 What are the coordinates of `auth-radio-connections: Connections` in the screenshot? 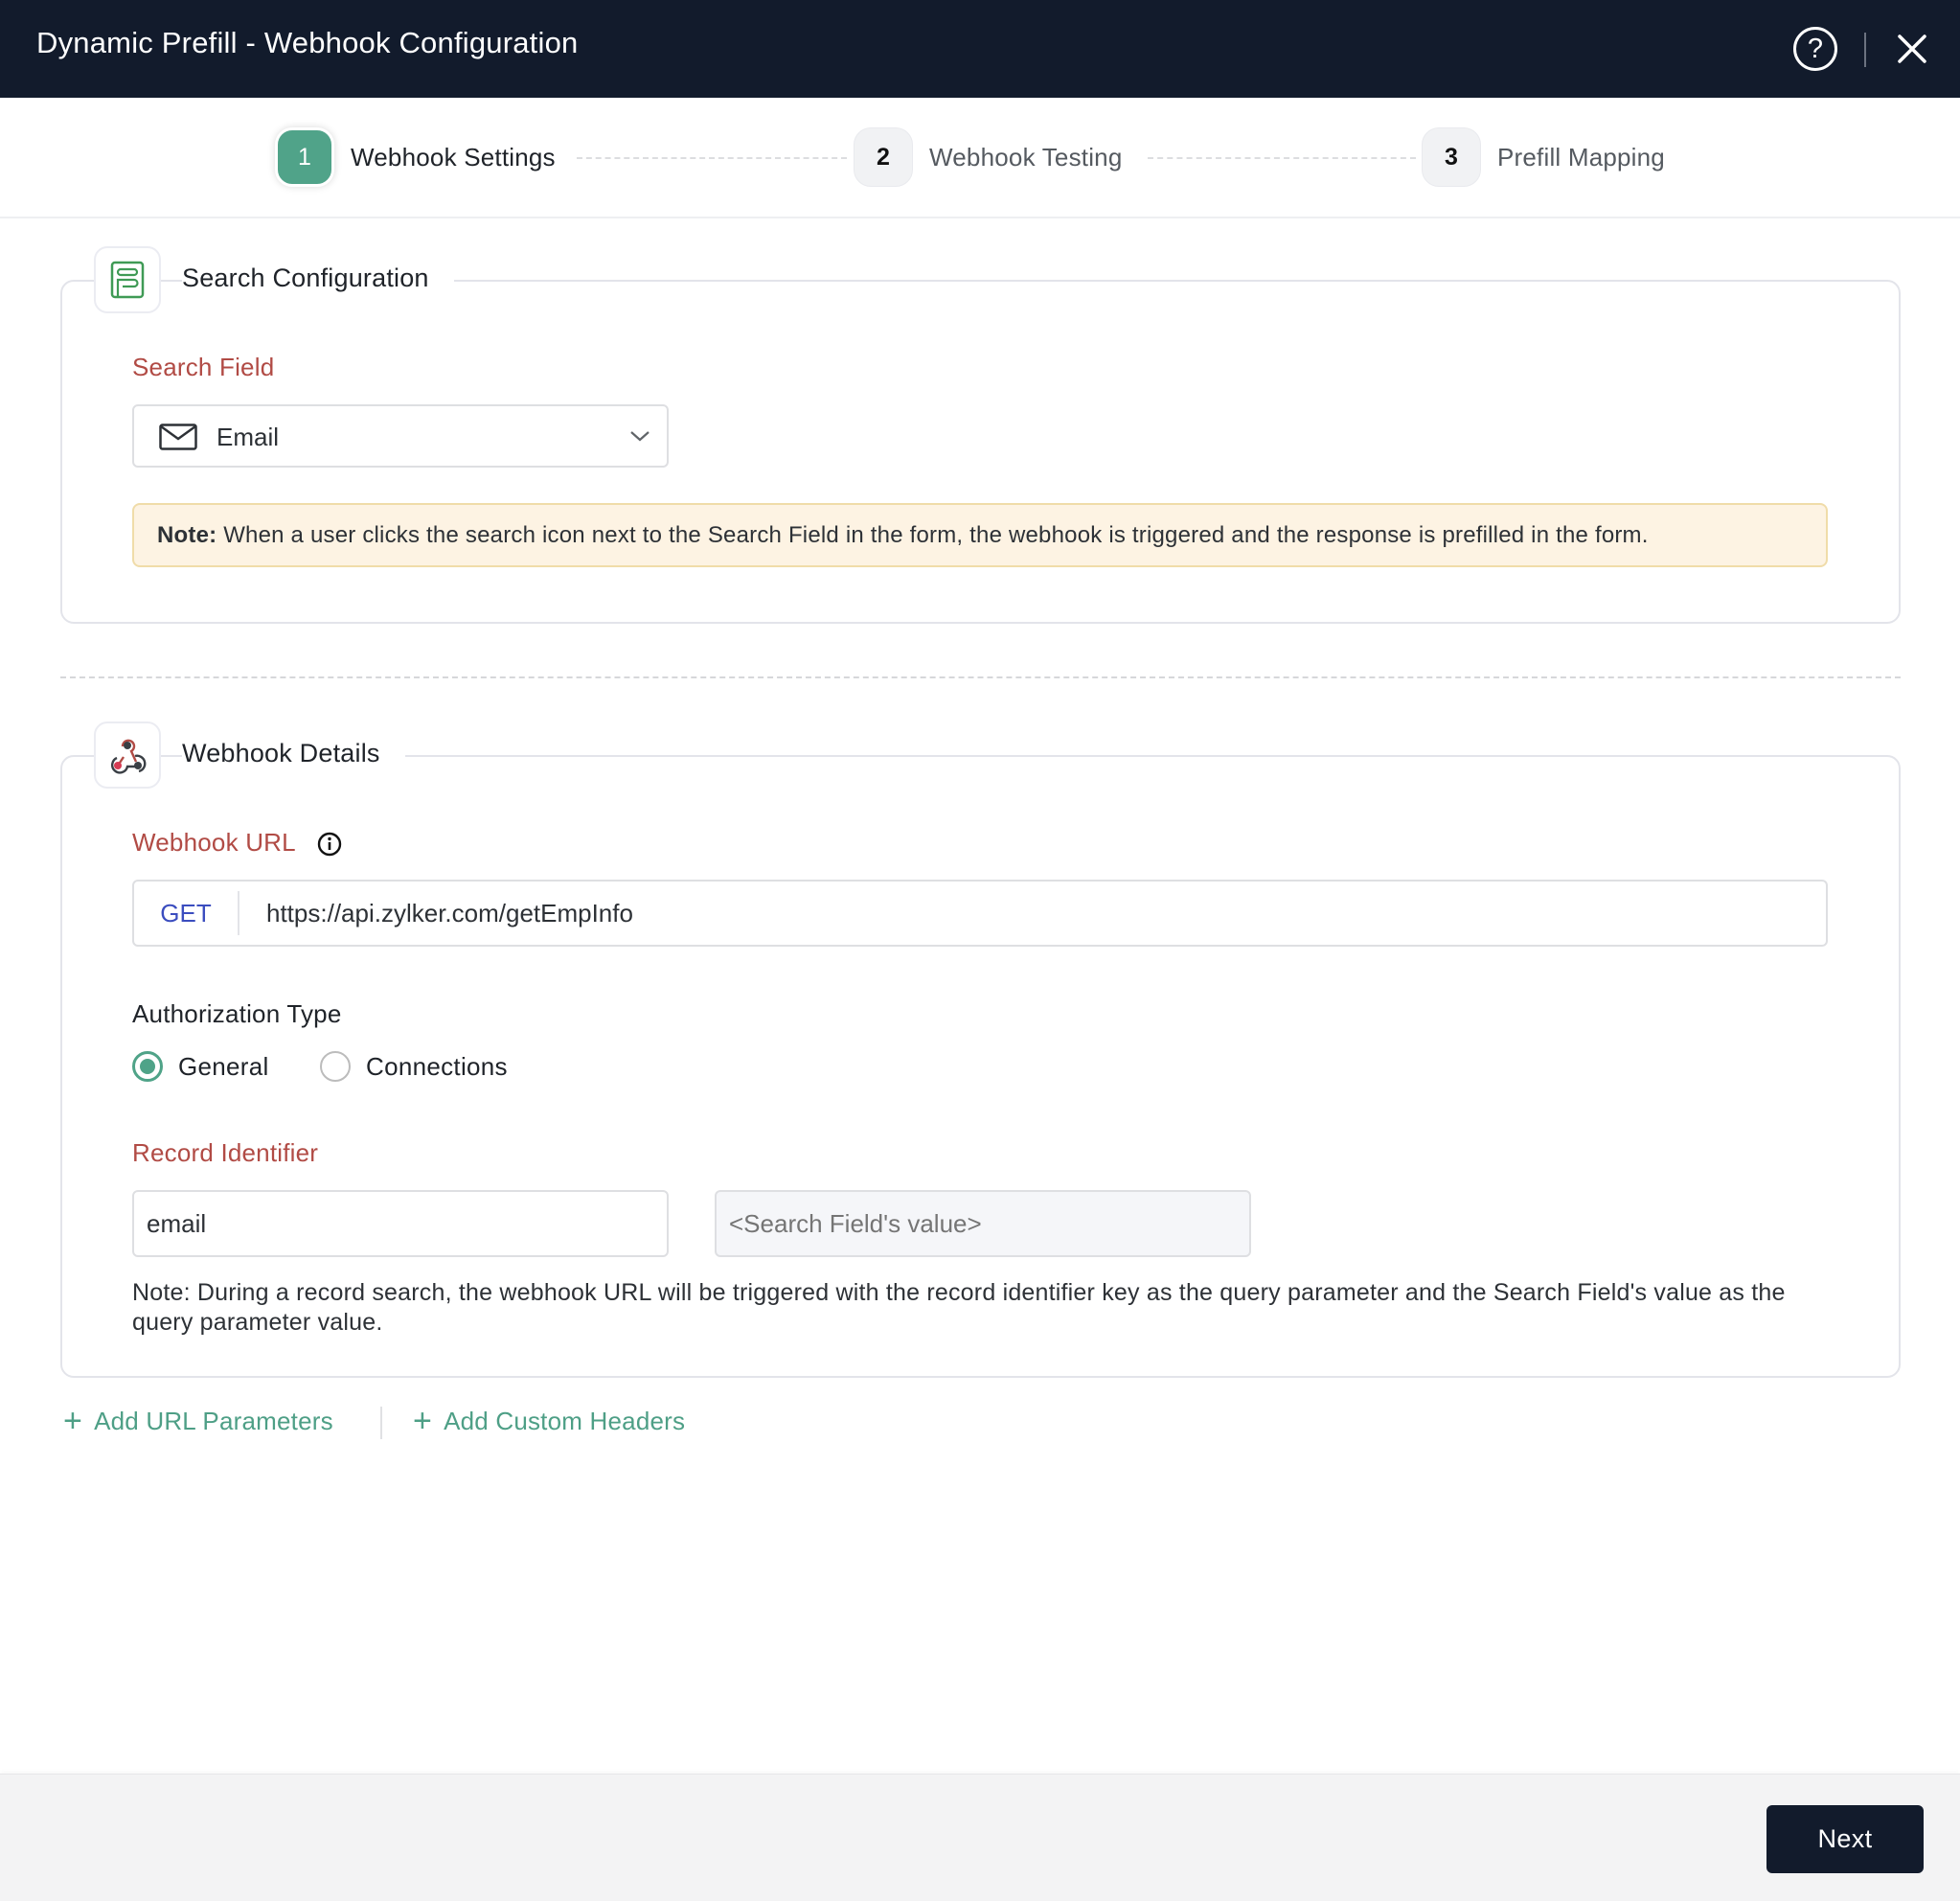 It's located at (414, 1066).